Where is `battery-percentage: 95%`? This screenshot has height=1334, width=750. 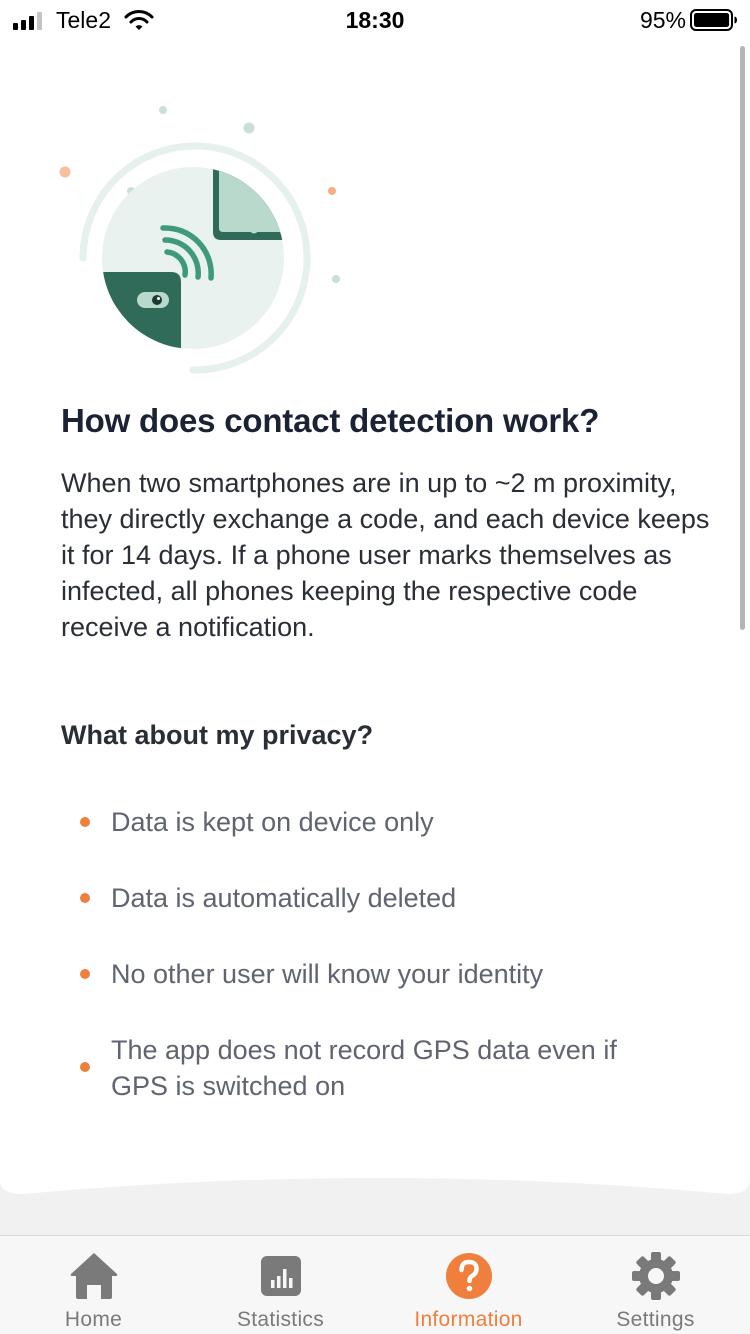 battery-percentage: 95% is located at coordinates (662, 20).